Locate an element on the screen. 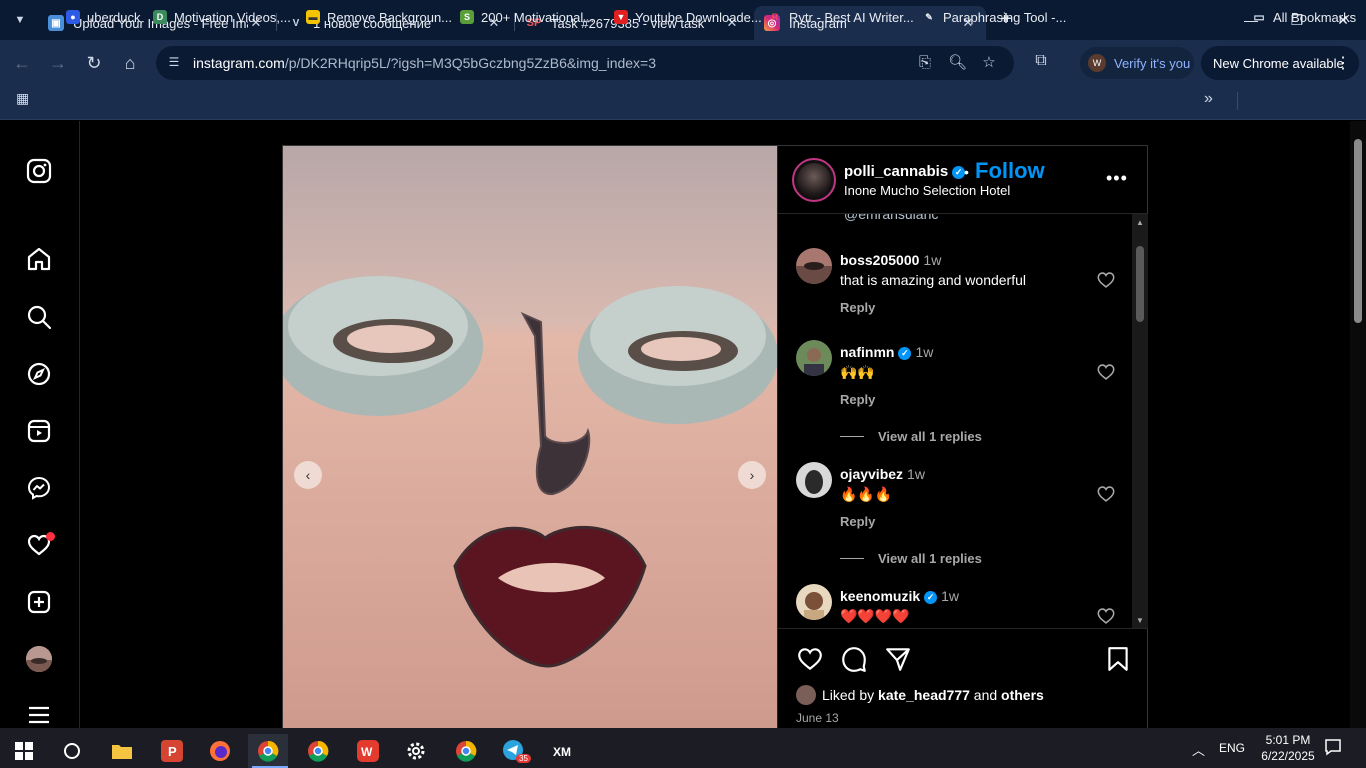 This screenshot has height=768, width=1366. more-bookmarks-chevron-icon: » is located at coordinates (1208, 99).